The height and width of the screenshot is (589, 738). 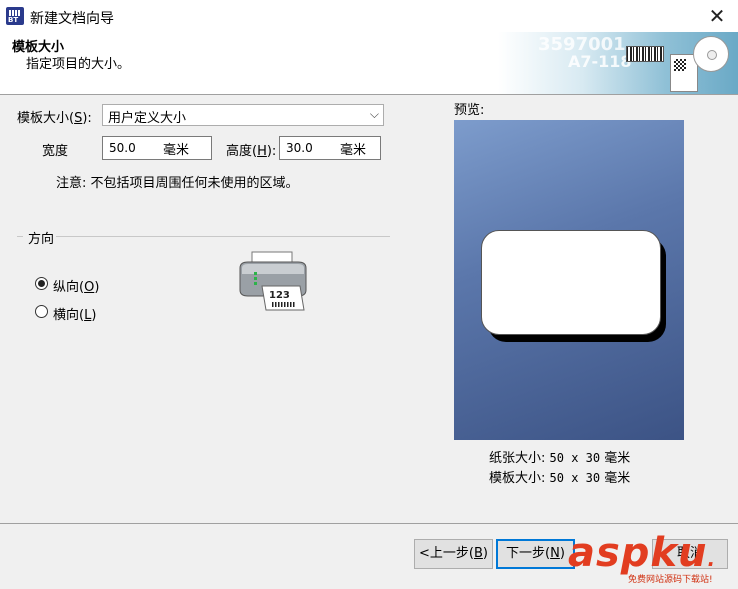 I want to click on template-size-label: 模板大小(S):, so click(x=54, y=118).